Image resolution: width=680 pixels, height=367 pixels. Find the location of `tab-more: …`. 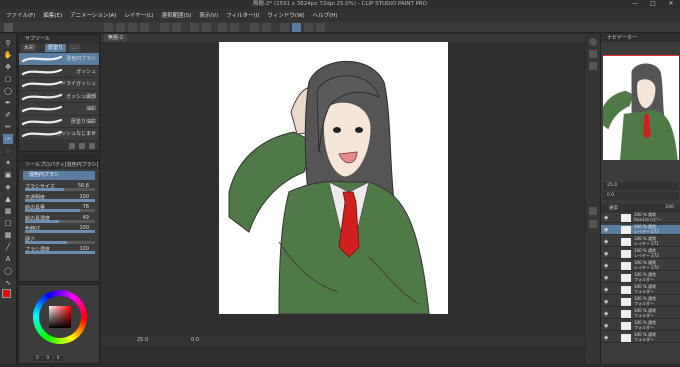

tab-more: … is located at coordinates (74, 48).